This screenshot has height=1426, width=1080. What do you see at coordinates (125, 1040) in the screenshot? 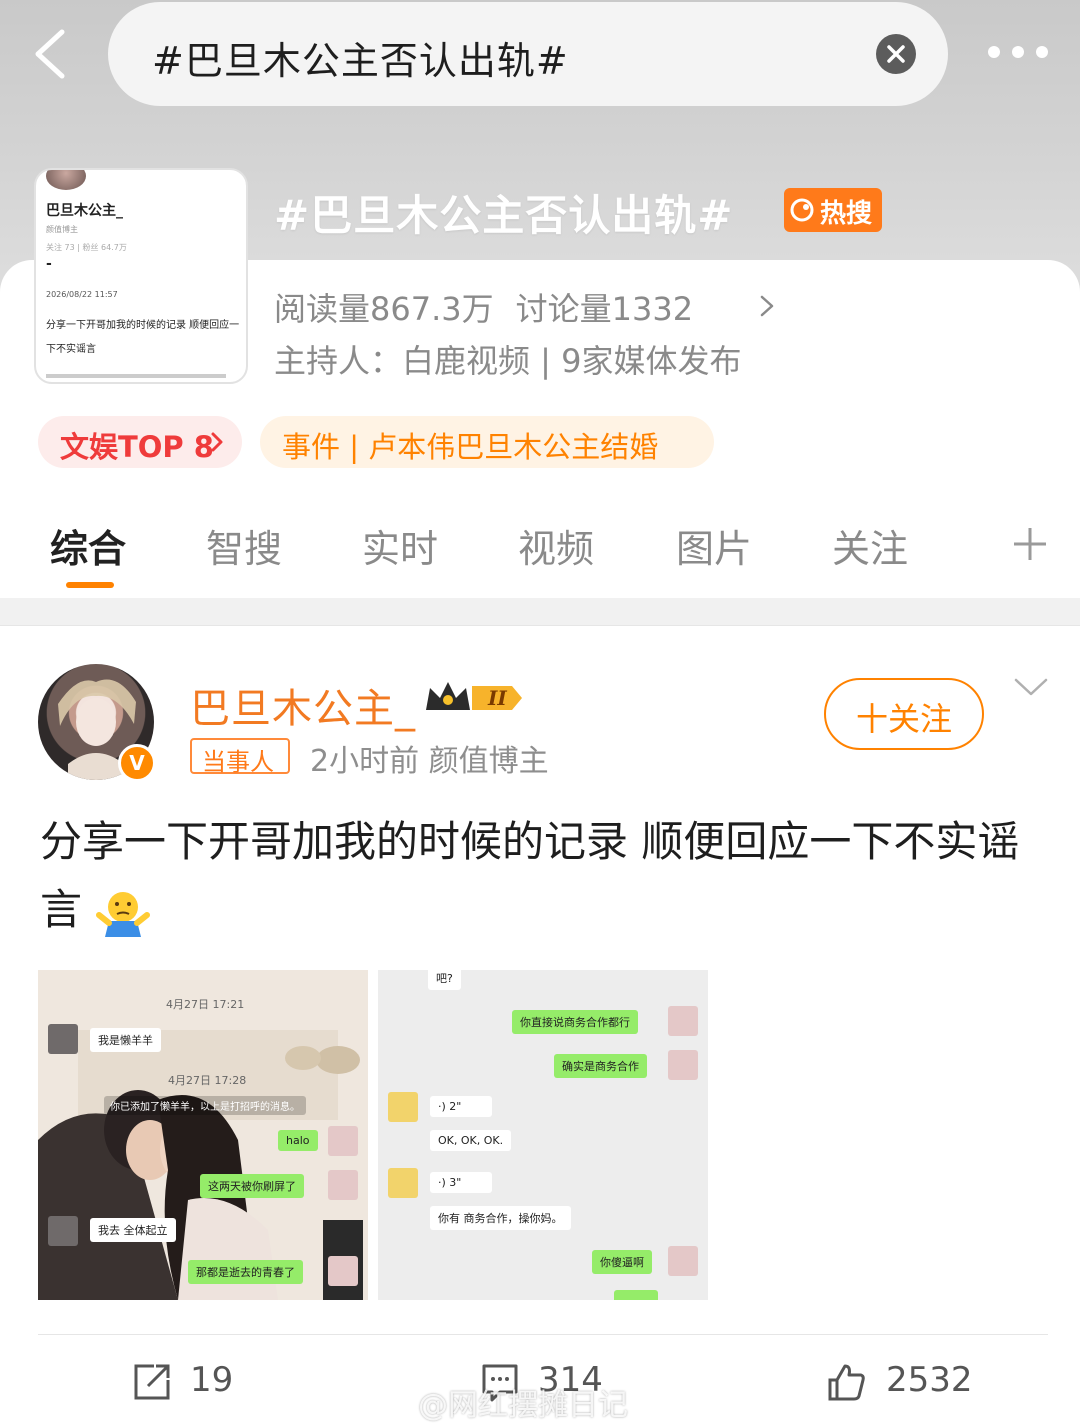
I see `chat-bubble: 我是懒羊羊` at bounding box center [125, 1040].